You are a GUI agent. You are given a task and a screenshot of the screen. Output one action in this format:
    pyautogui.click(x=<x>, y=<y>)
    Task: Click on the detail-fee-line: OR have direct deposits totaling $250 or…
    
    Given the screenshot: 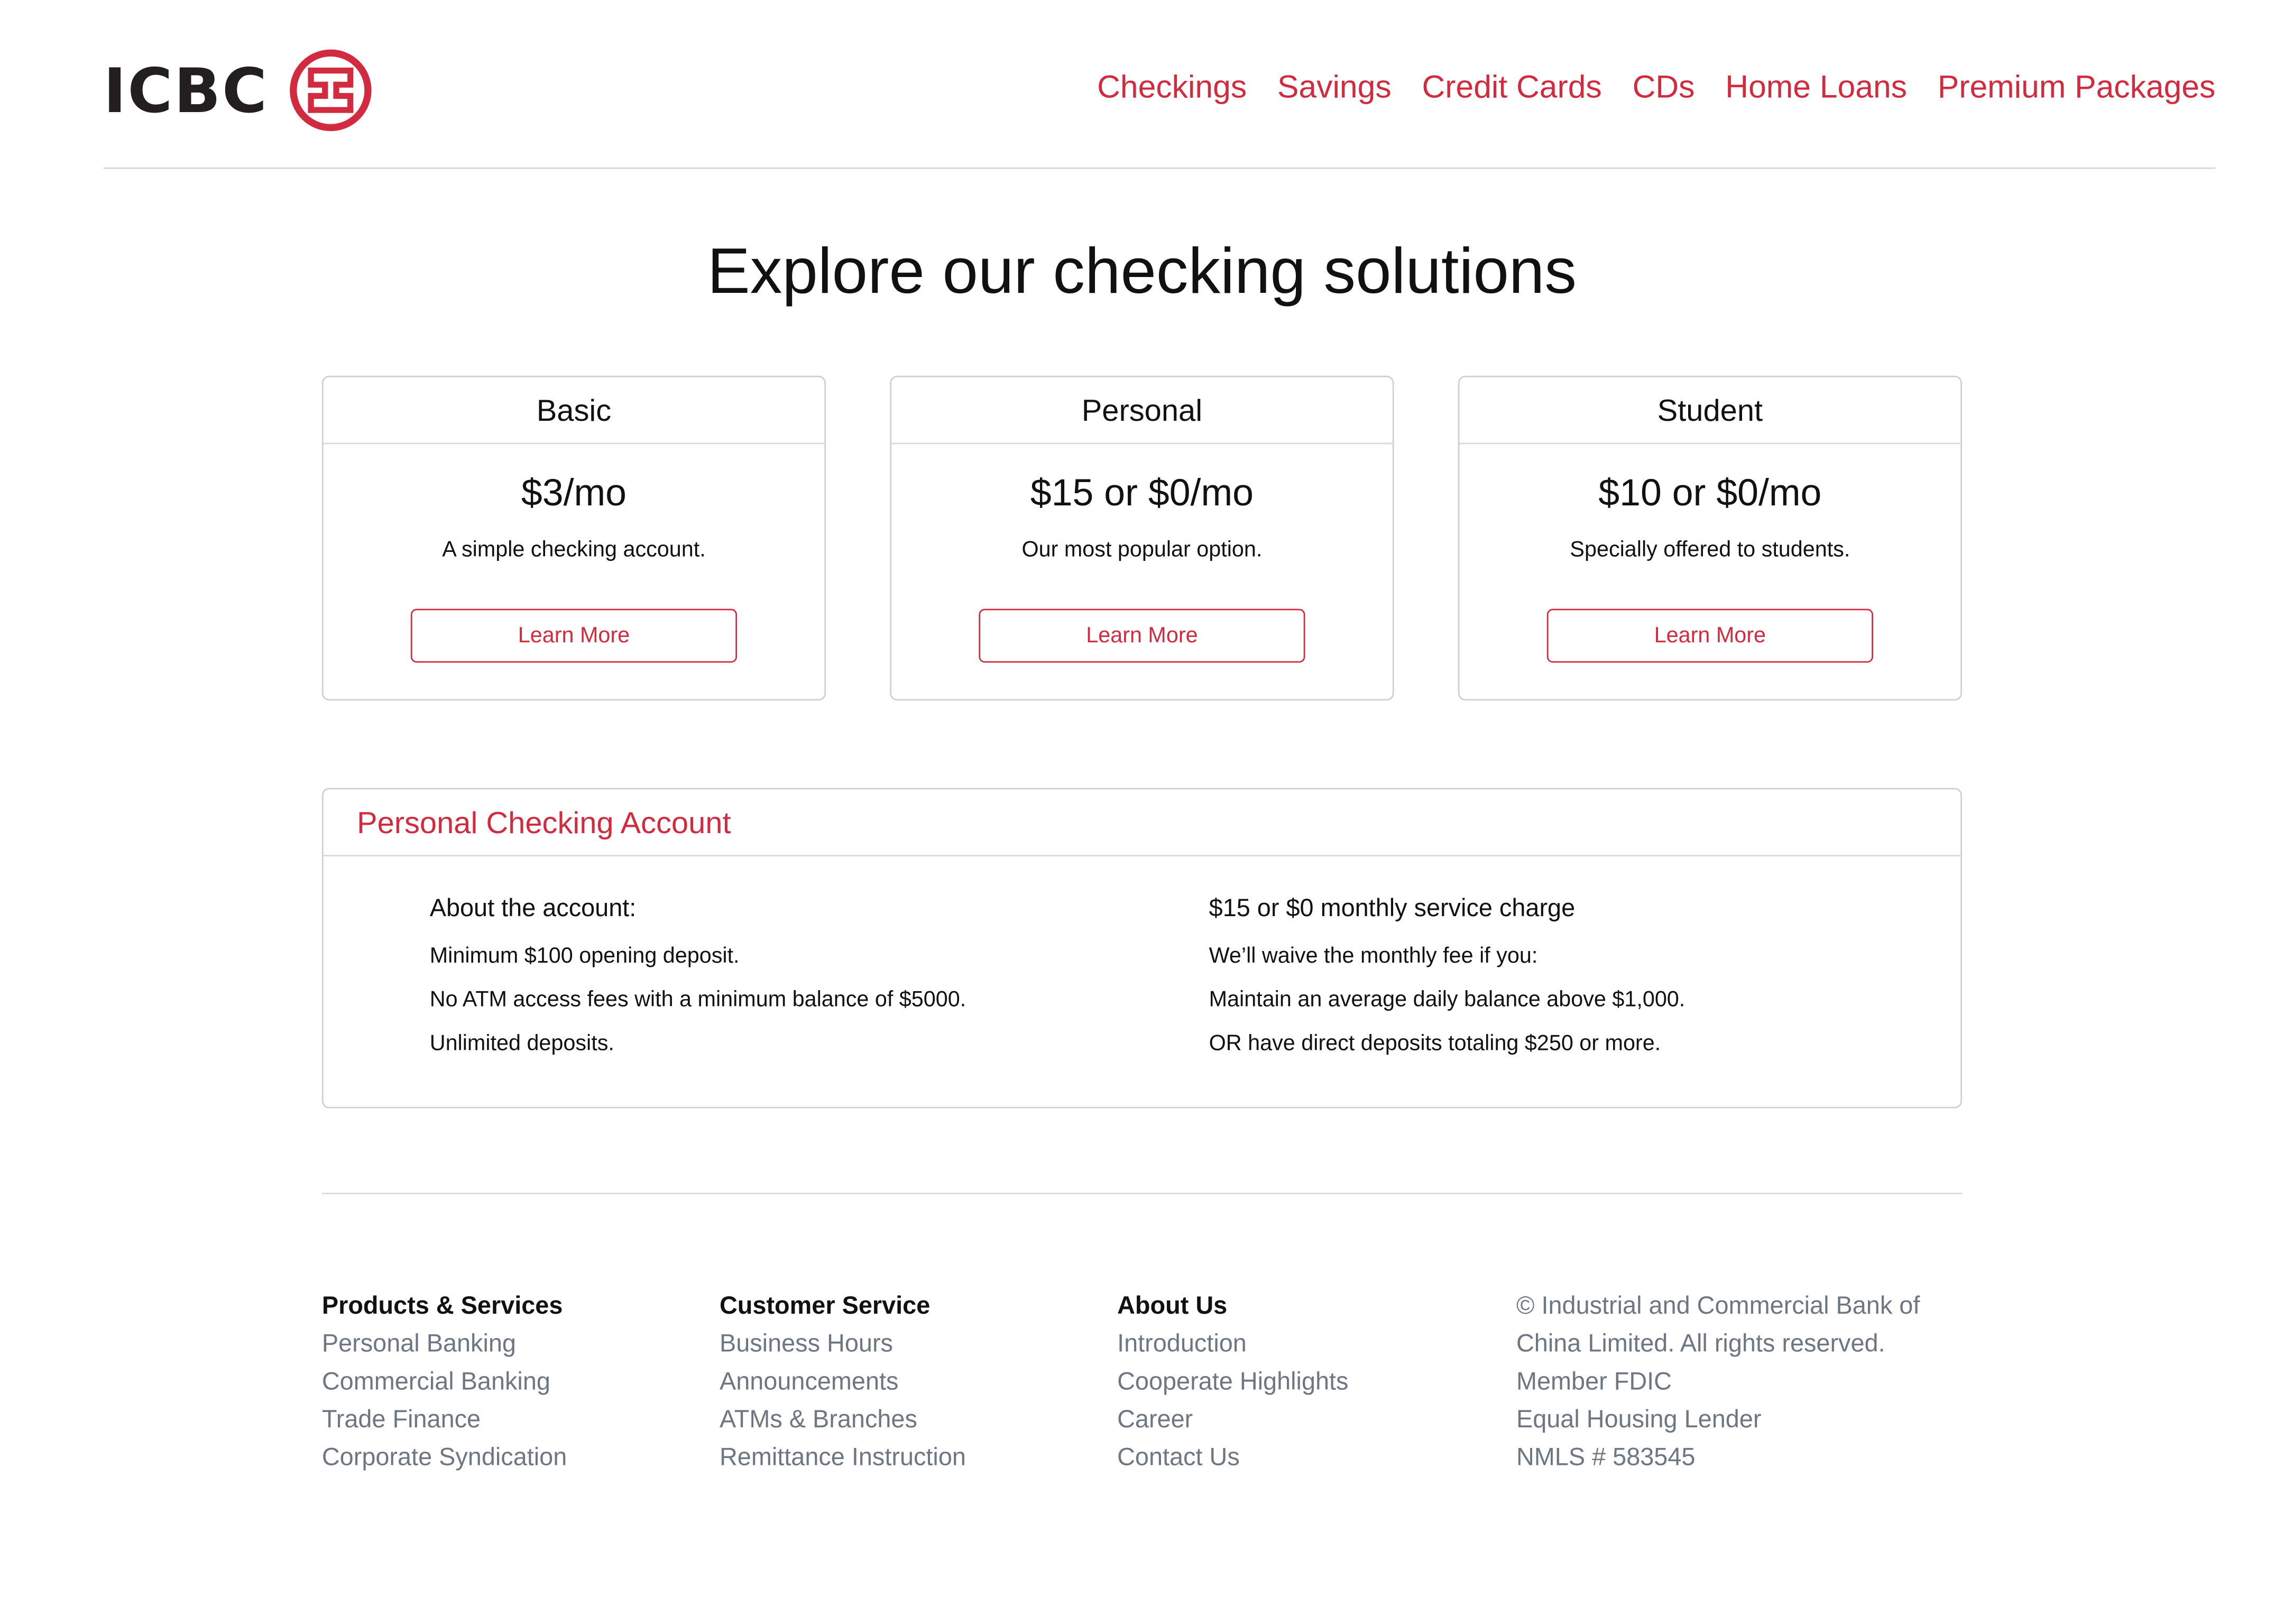 What is the action you would take?
    pyautogui.click(x=1435, y=1043)
    